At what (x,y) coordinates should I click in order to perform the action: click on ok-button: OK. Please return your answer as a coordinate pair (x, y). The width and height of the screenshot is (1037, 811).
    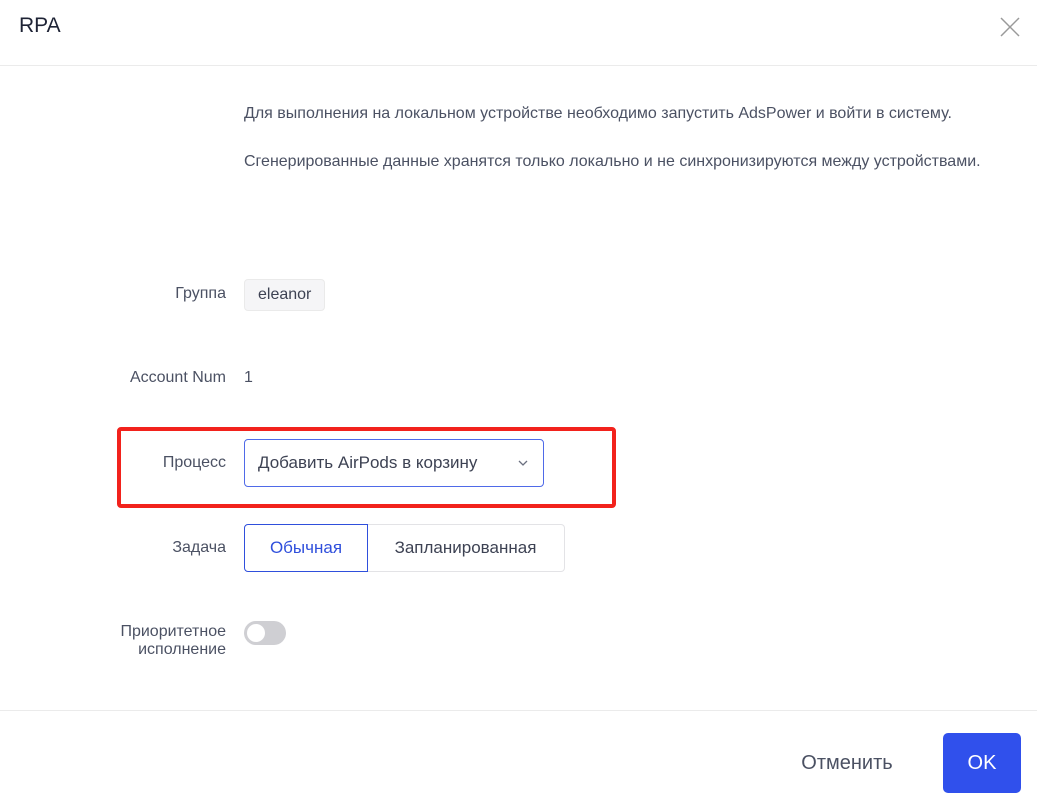
    Looking at the image, I should click on (982, 763).